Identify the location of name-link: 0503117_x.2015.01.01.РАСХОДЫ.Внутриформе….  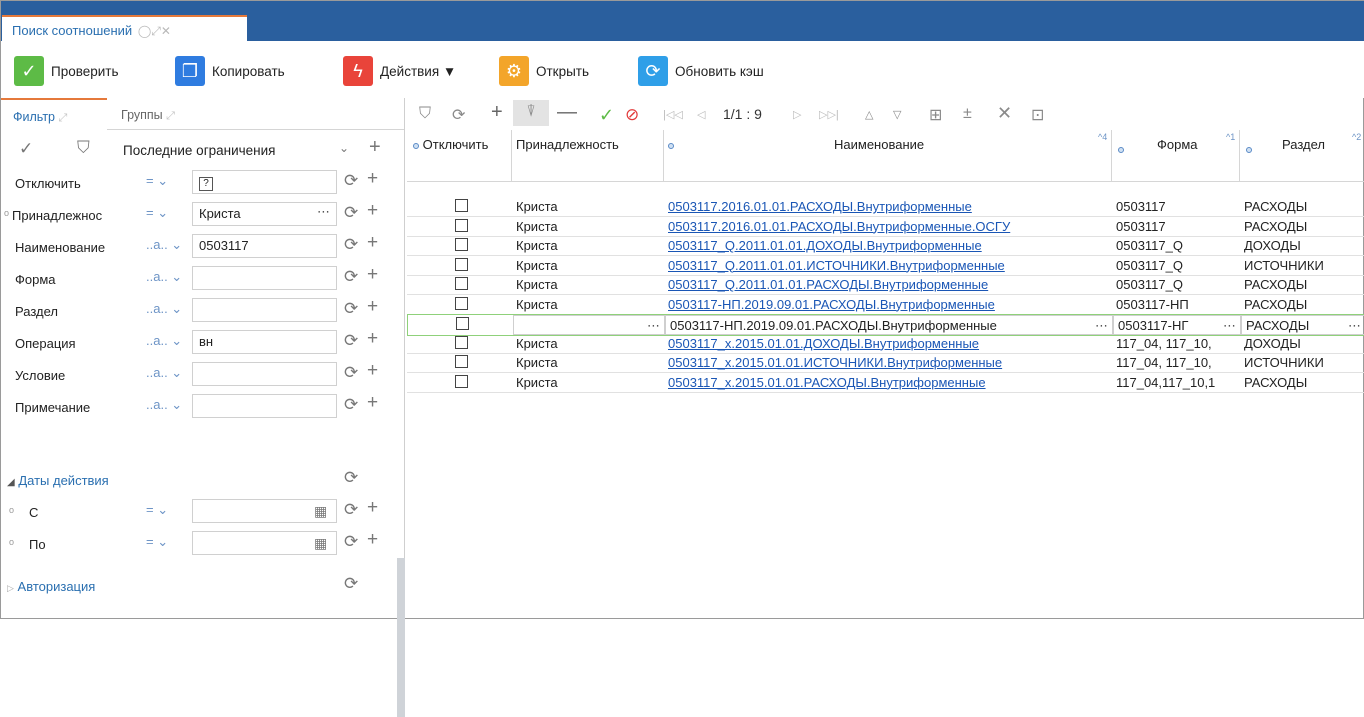
(827, 382).